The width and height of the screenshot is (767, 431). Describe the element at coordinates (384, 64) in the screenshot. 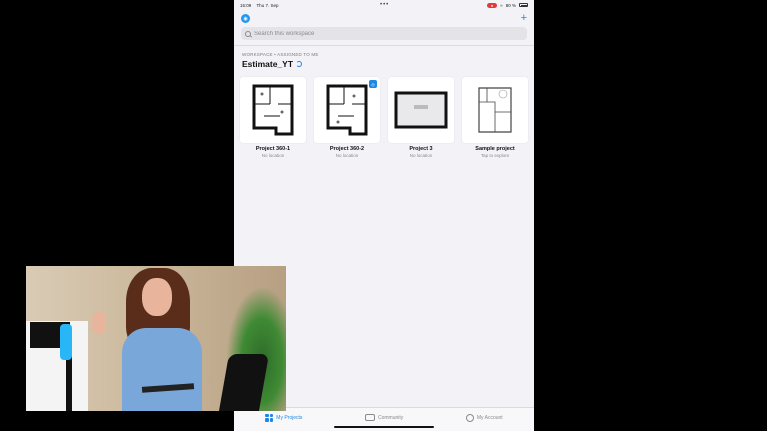

I see `workspace-title: Estimate_YT` at that location.